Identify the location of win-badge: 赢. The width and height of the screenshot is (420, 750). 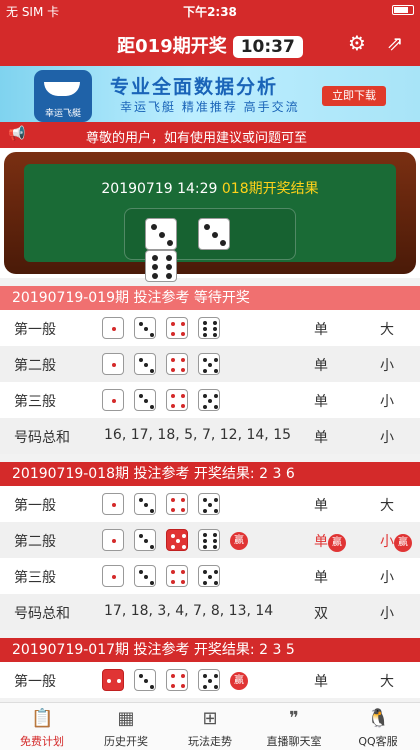
(239, 541).